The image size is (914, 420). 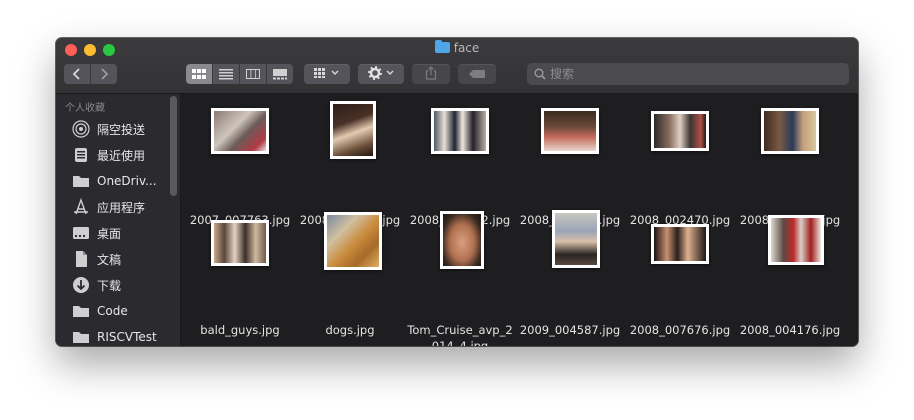 What do you see at coordinates (109, 233) in the screenshot?
I see `sidebar-item-label: 桌面` at bounding box center [109, 233].